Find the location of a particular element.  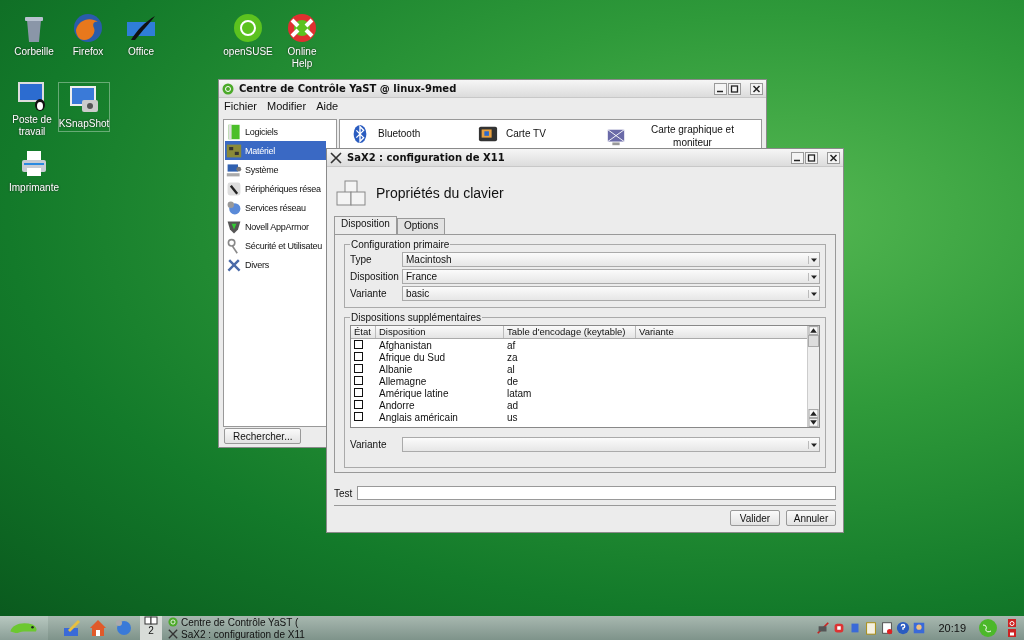

dialog-button: Valider is located at coordinates (755, 518).